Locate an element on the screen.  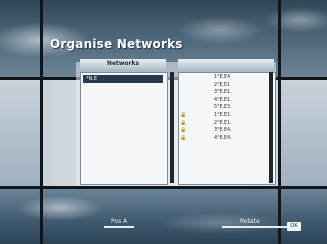
footer-left-bar is located at coordinates (119, 227).